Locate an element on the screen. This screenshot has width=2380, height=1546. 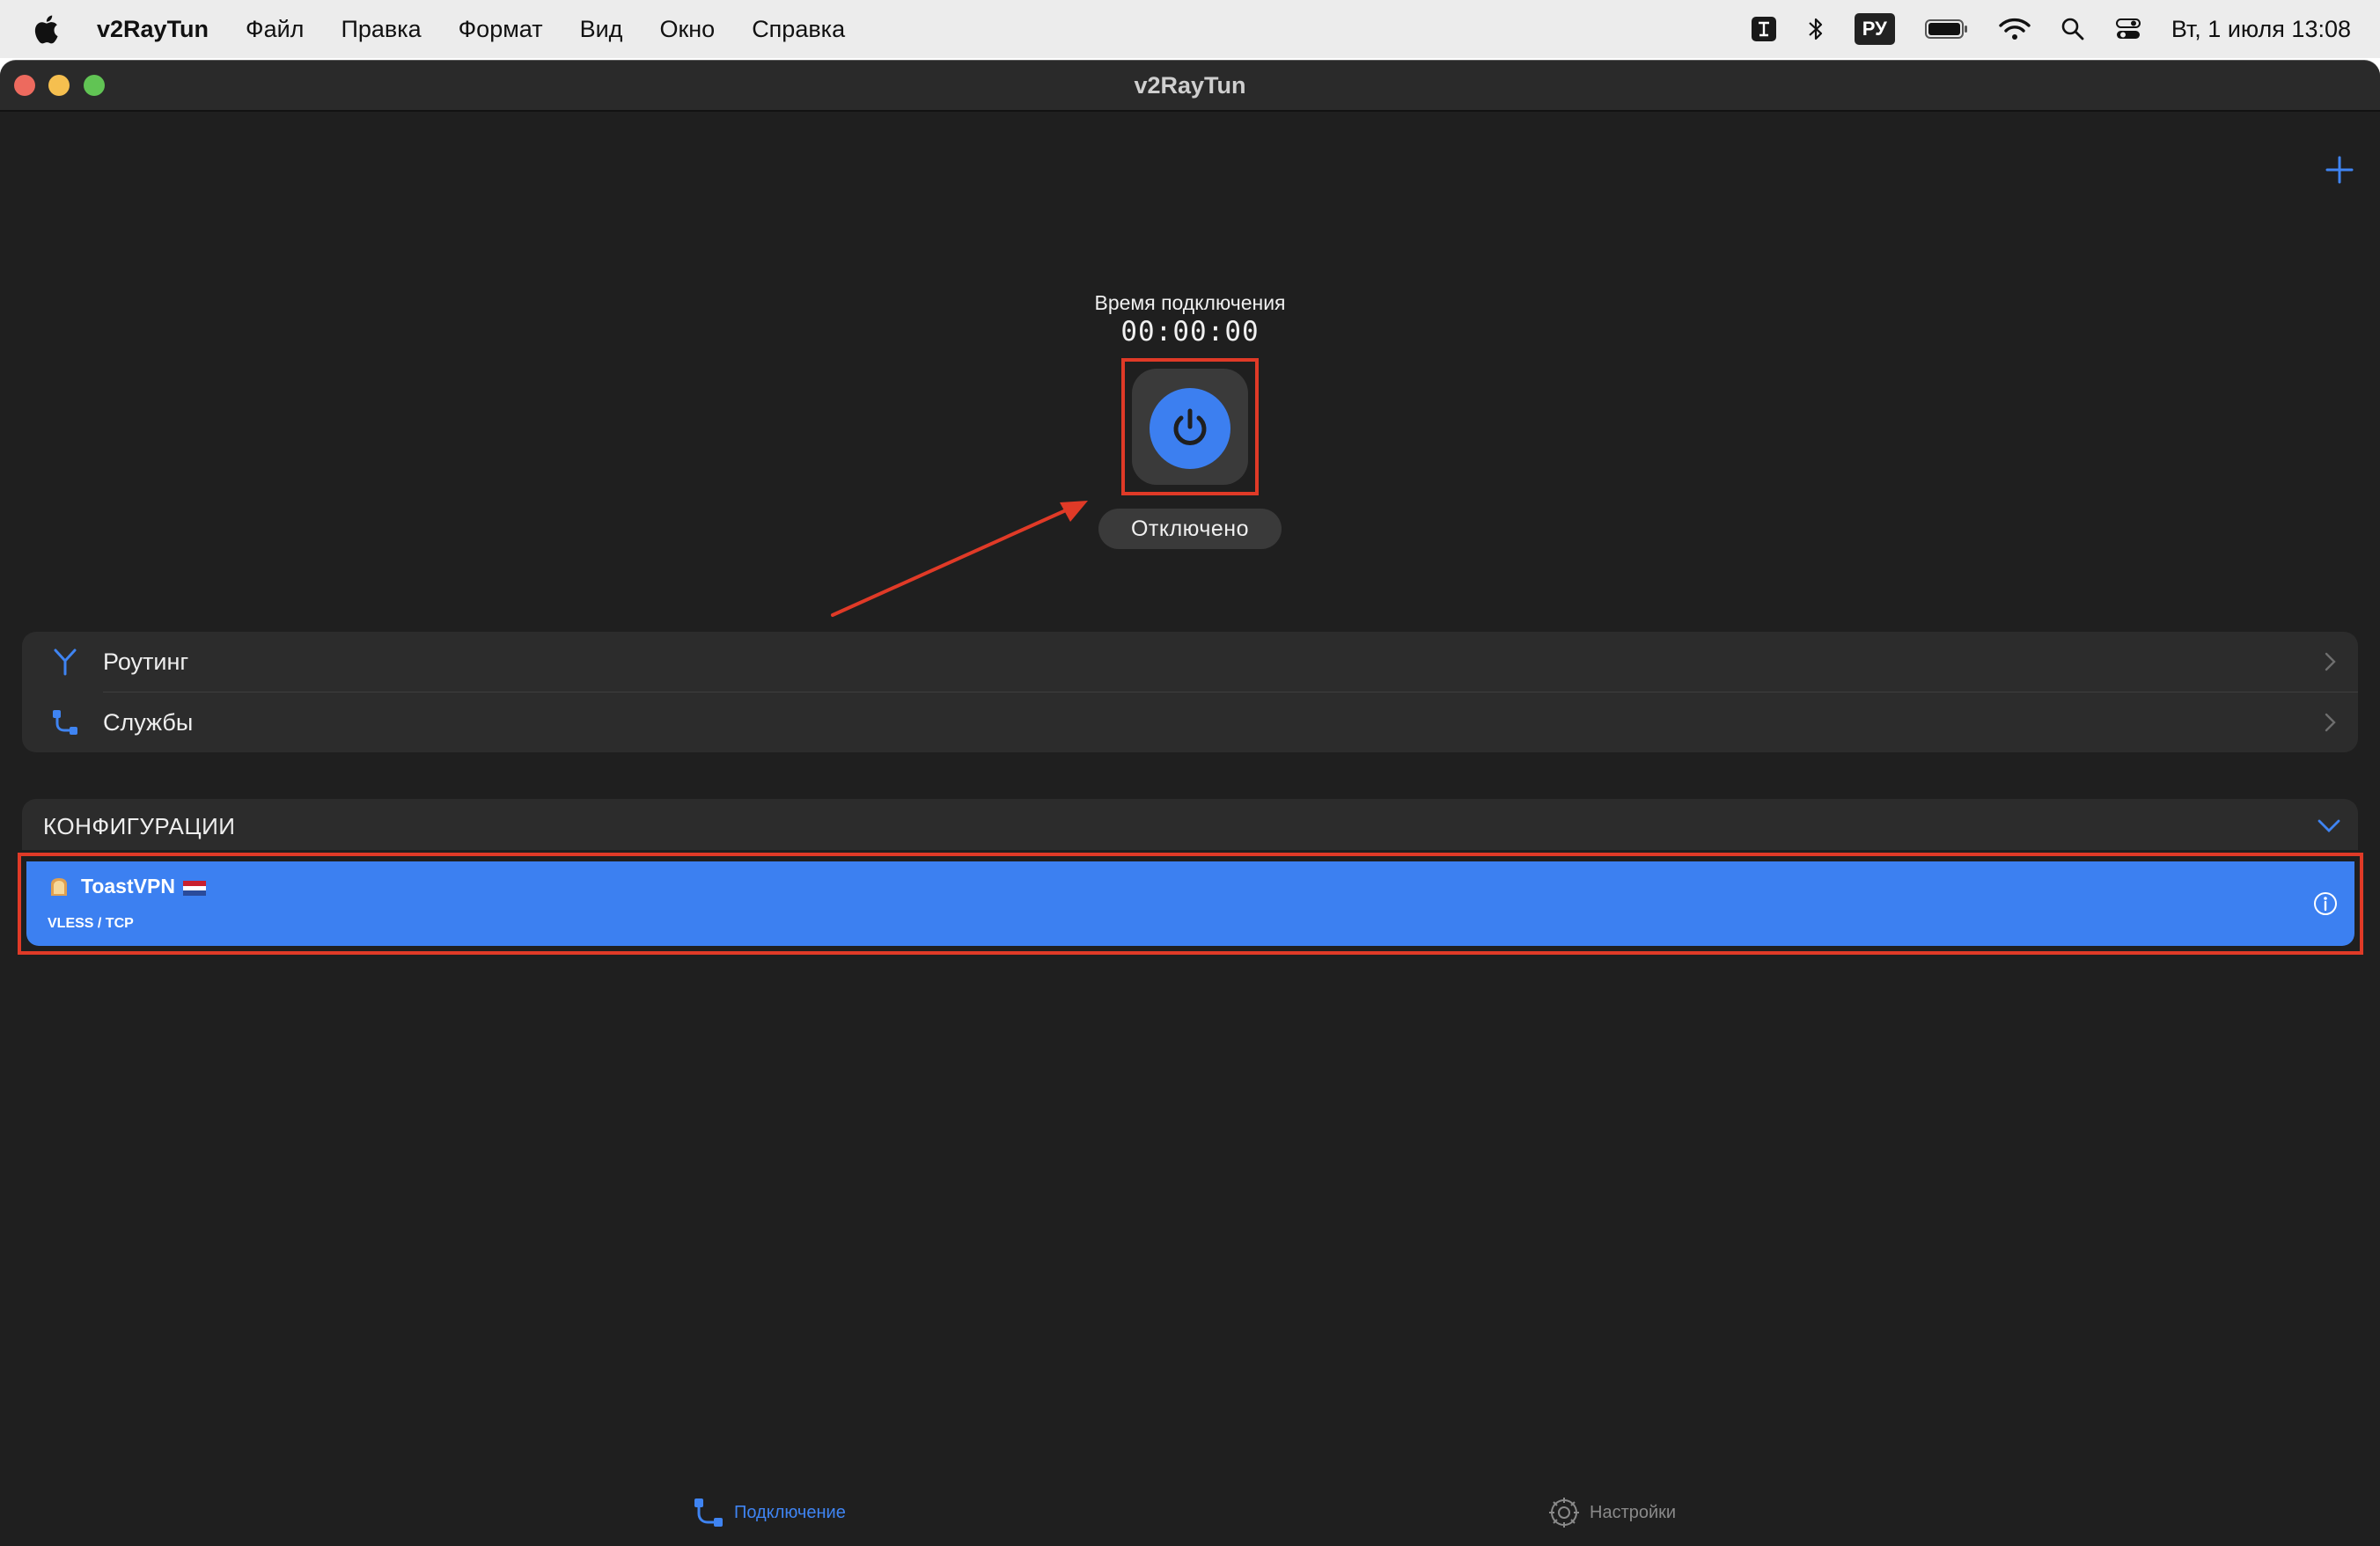
power-button-highlight is located at coordinates (1190, 426).